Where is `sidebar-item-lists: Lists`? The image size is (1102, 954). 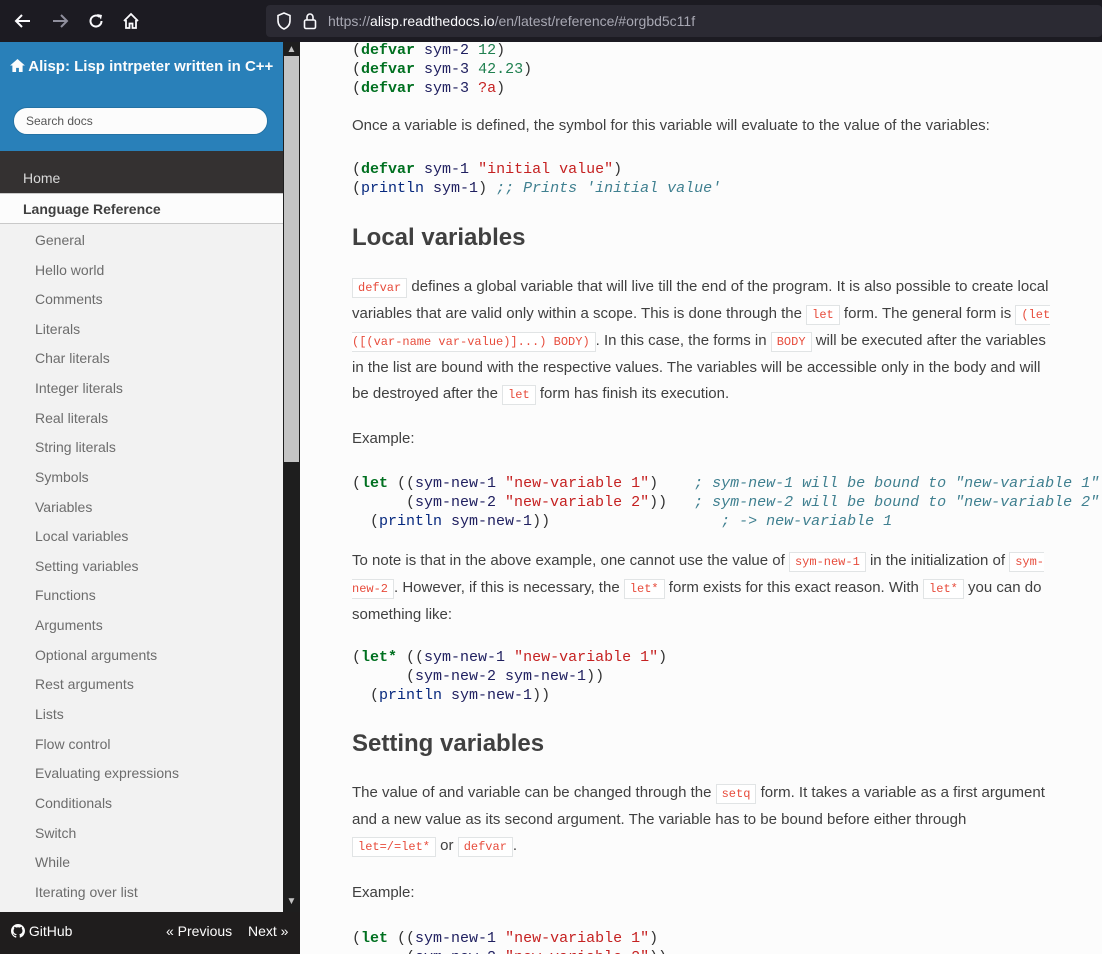 sidebar-item-lists: Lists is located at coordinates (49, 714).